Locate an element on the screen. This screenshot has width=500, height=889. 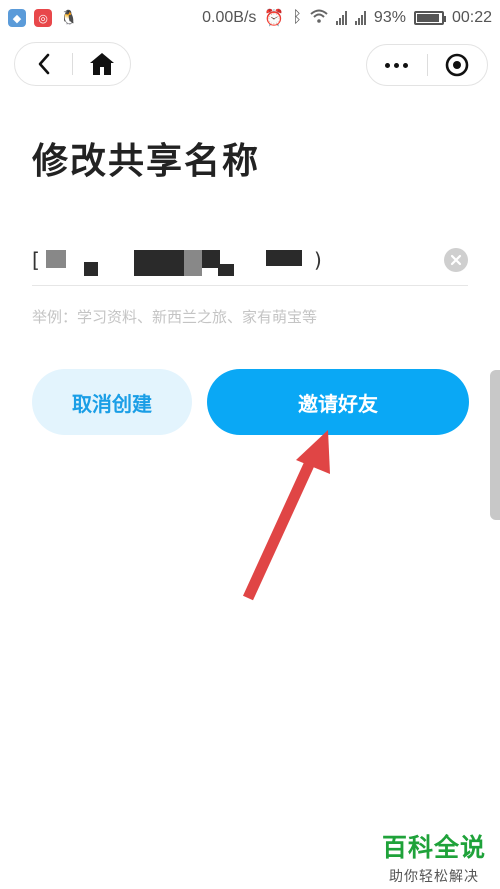
watermark-tagline: 助你轻松解决 is located at coordinates (433, 877).